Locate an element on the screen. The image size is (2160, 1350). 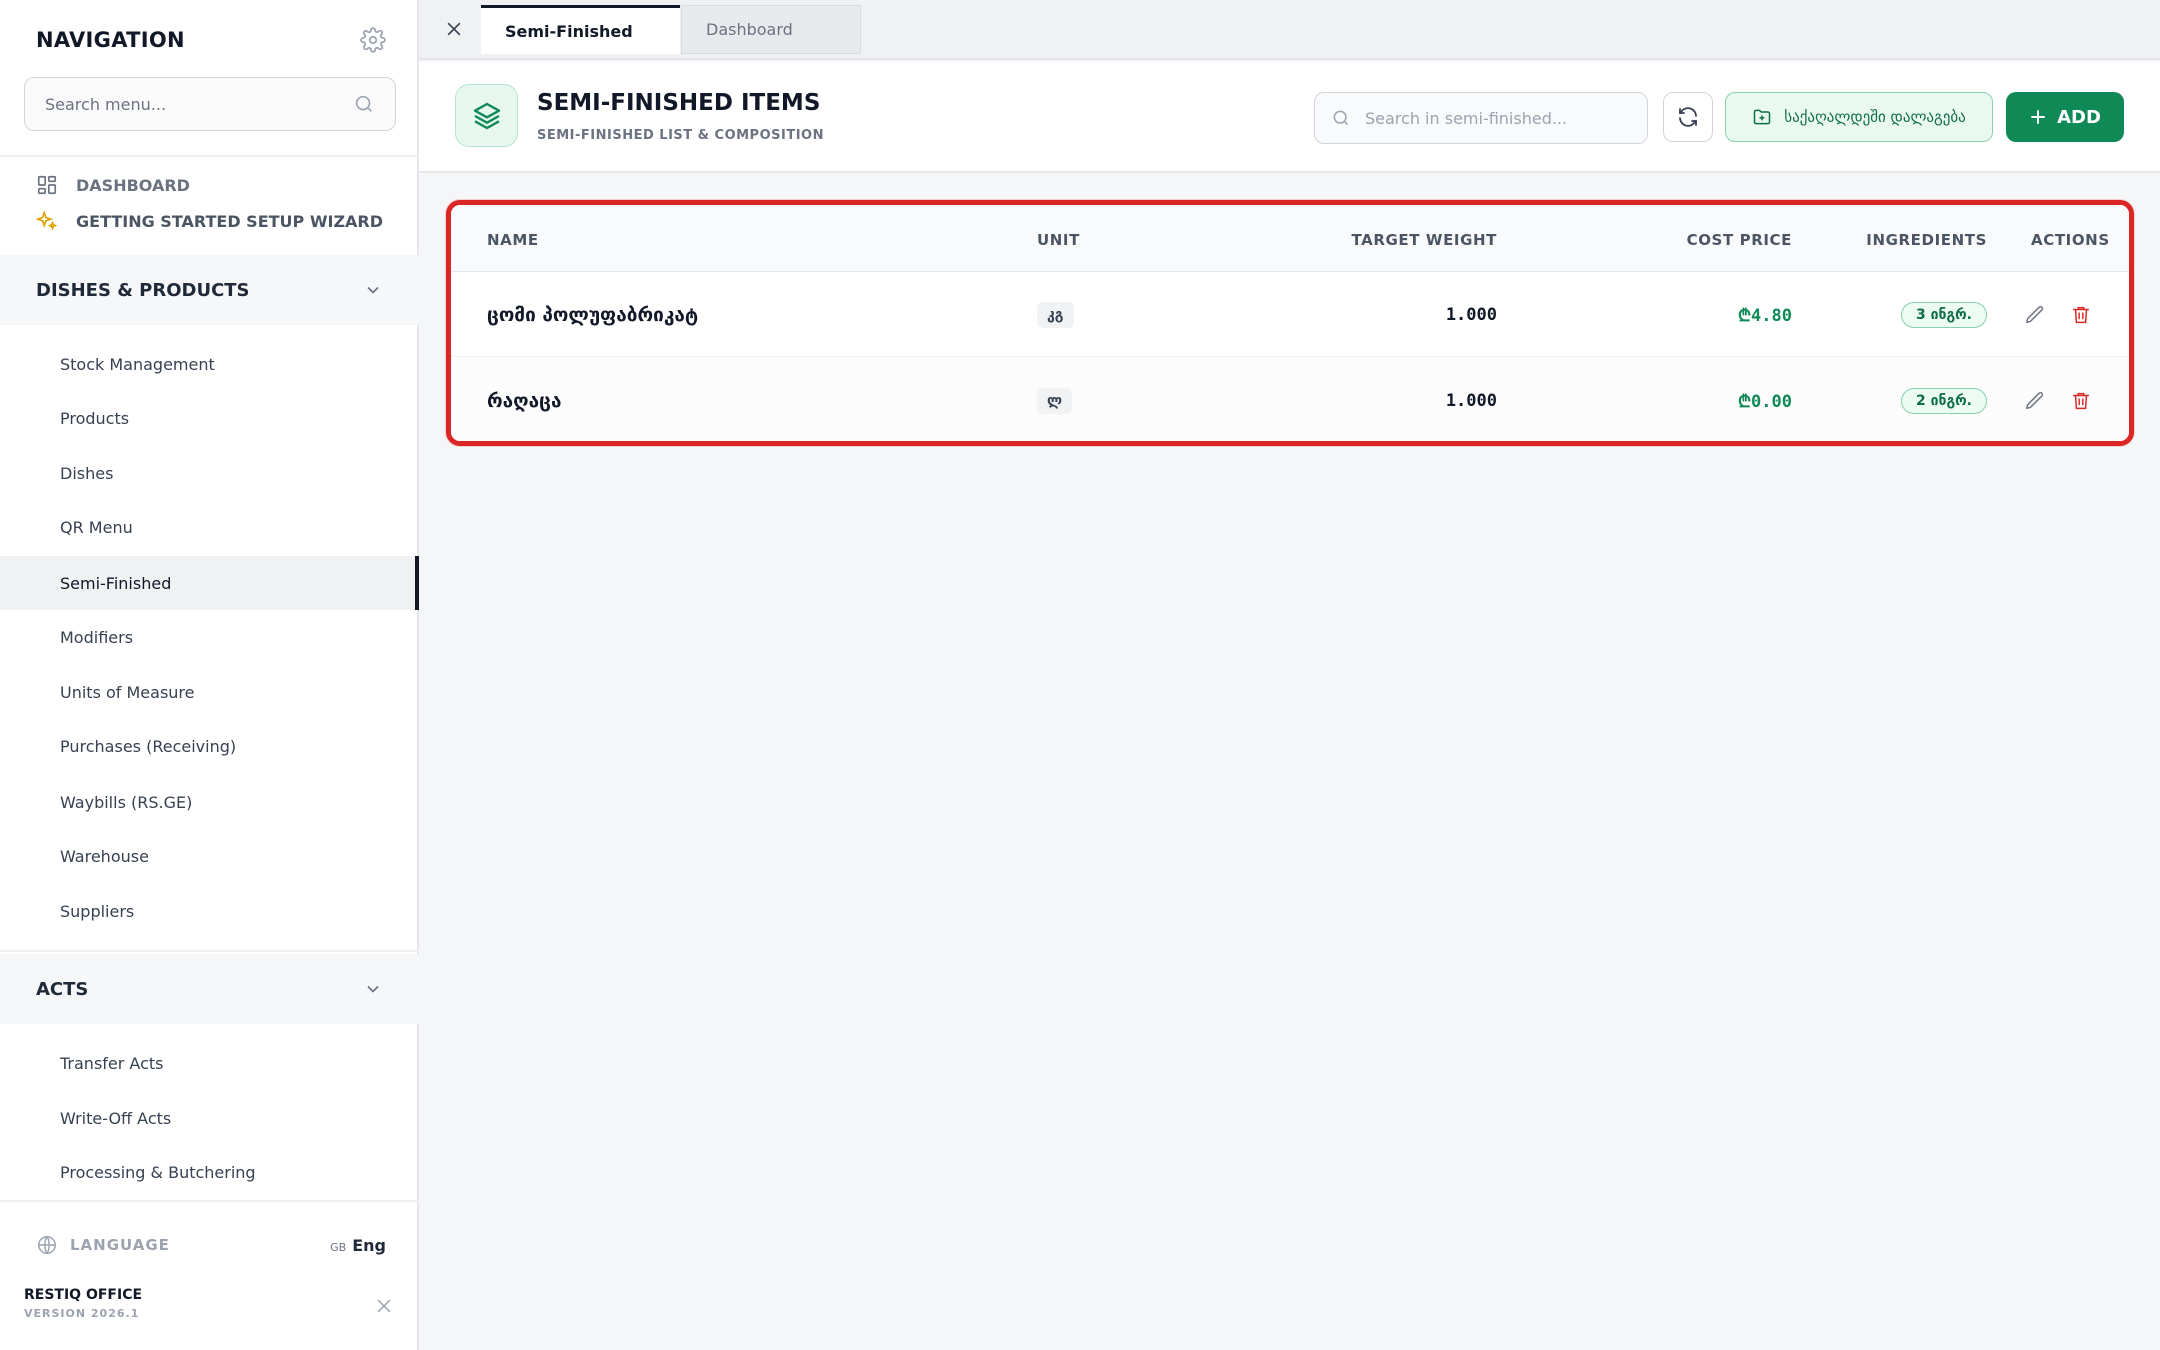
column-header-actions: ACTIONS is located at coordinates (2070, 240).